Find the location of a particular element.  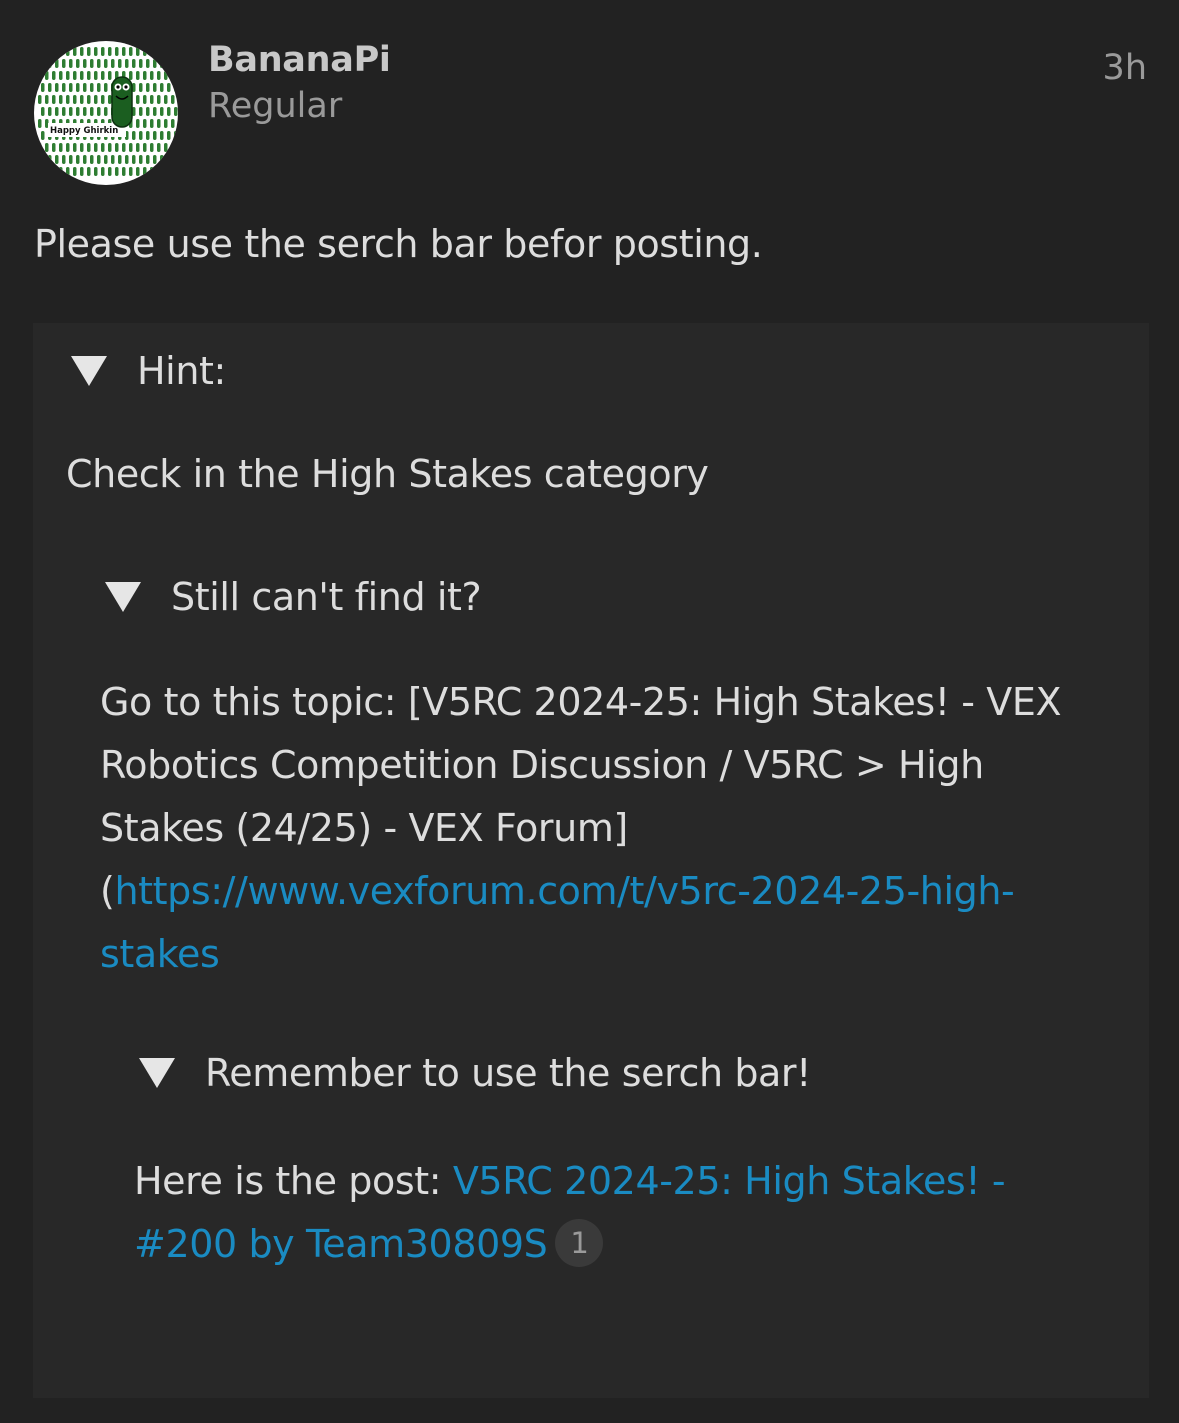

post-body-text: Please use the serch bar befor posting. is located at coordinates (398, 244).